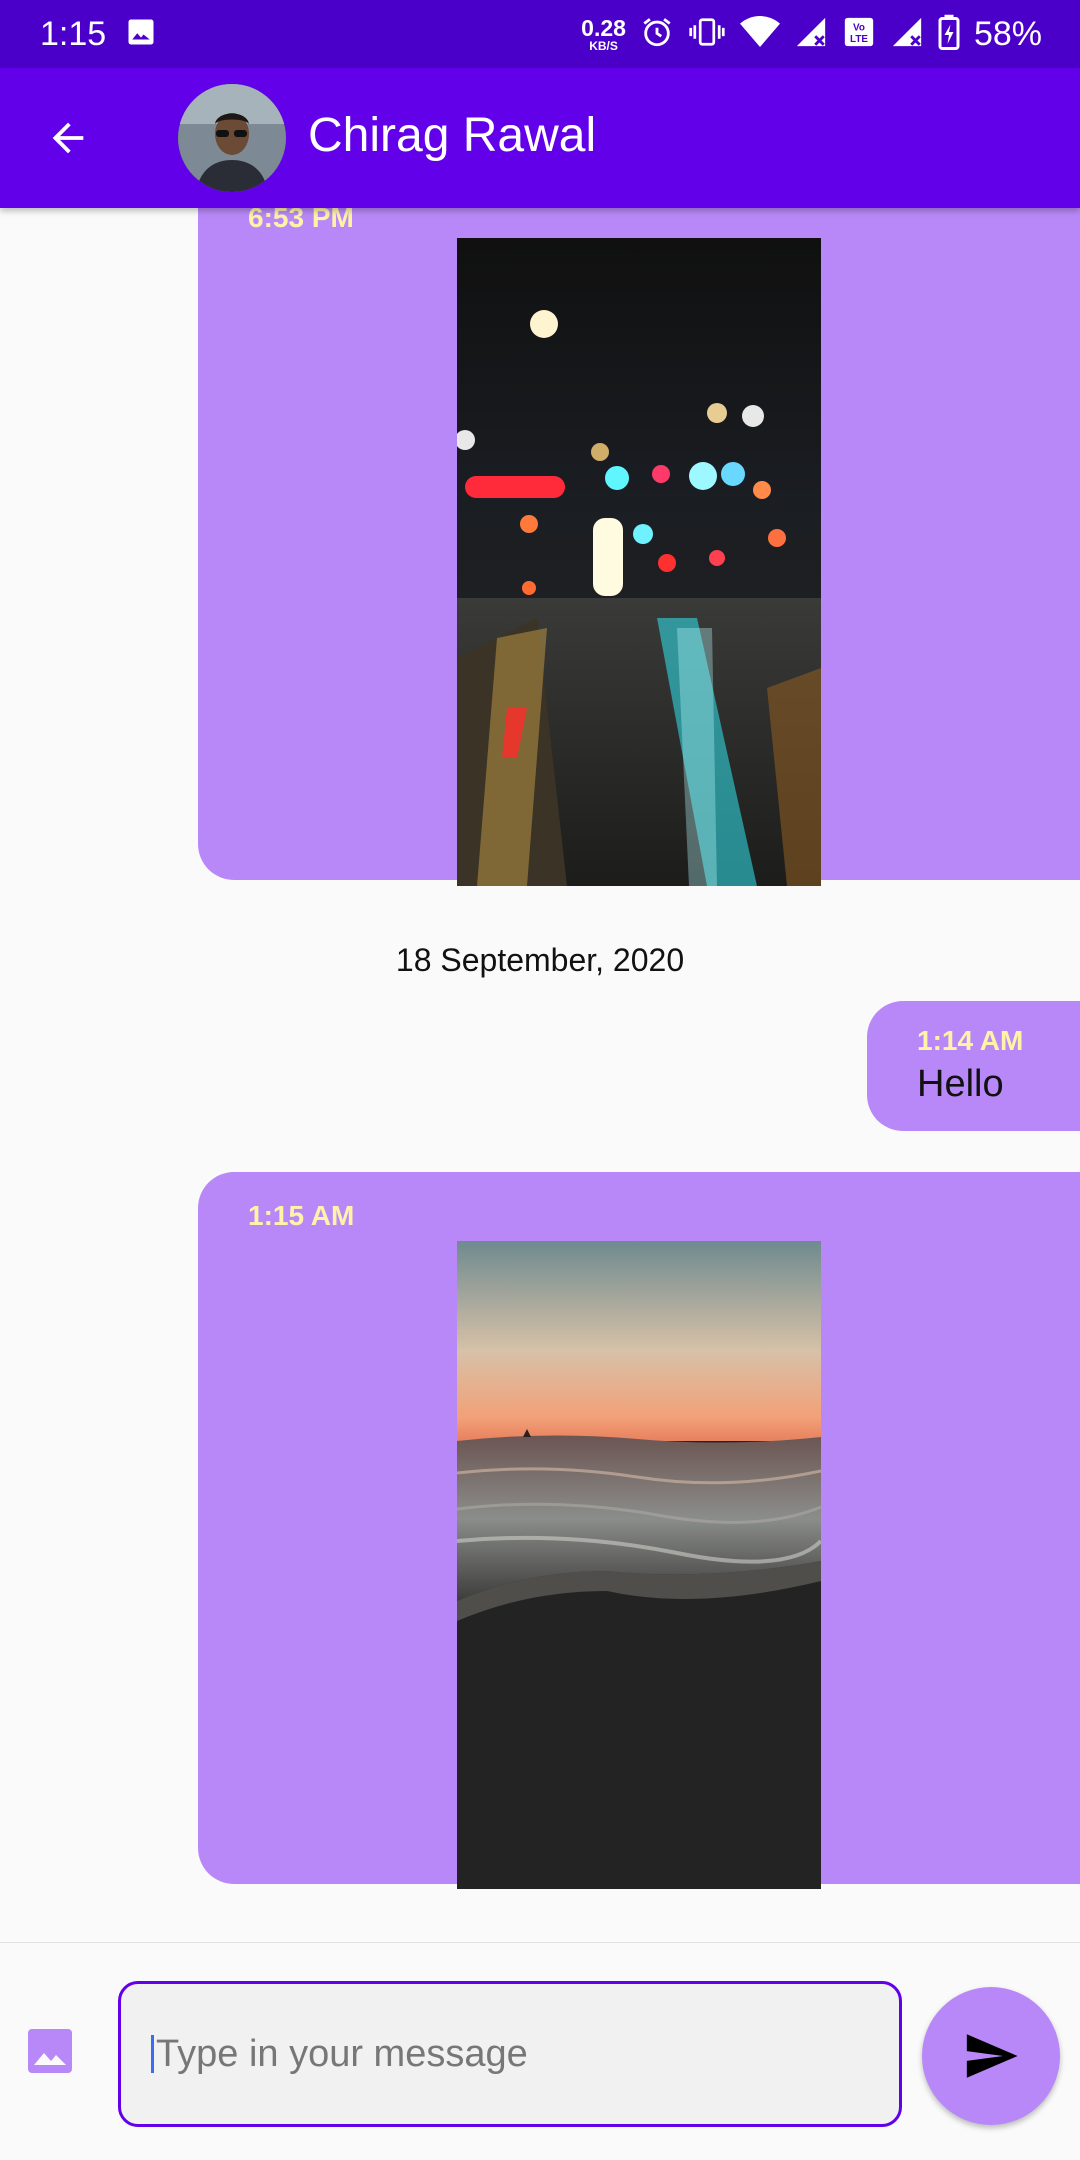 Image resolution: width=1080 pixels, height=2160 pixels. What do you see at coordinates (1007, 33) in the screenshot?
I see `battery-percent: 58%` at bounding box center [1007, 33].